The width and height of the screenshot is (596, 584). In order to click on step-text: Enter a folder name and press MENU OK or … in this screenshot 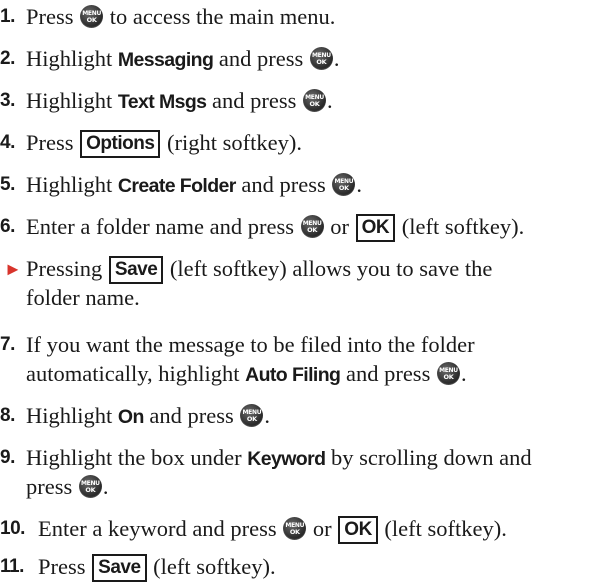, I will do `click(275, 227)`.